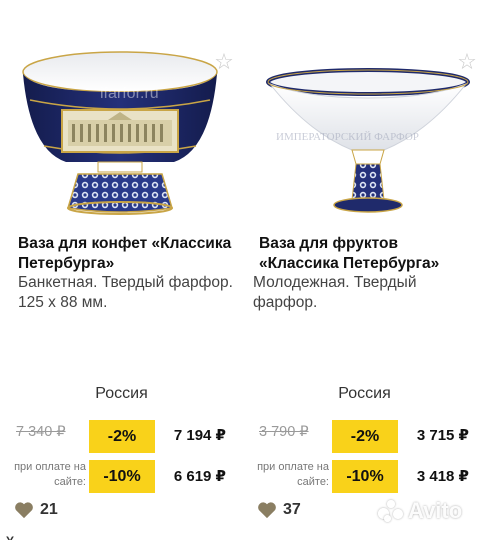  I want to click on online-price: 6 619 ₽, so click(199, 476).